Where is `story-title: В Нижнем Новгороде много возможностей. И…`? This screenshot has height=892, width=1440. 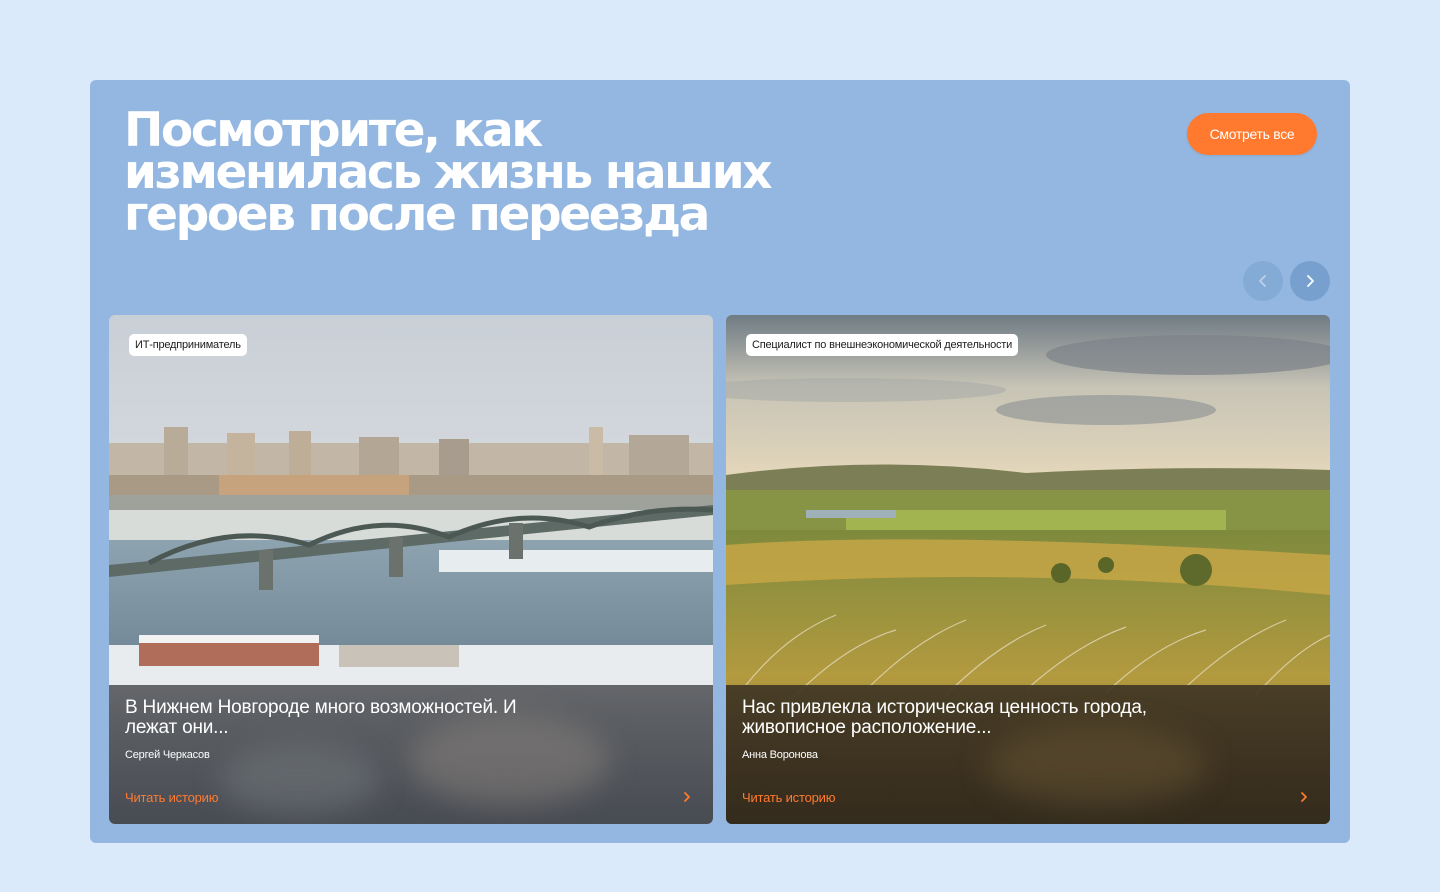
story-title: В Нижнем Новгороде много возможностей. И… is located at coordinates (321, 717).